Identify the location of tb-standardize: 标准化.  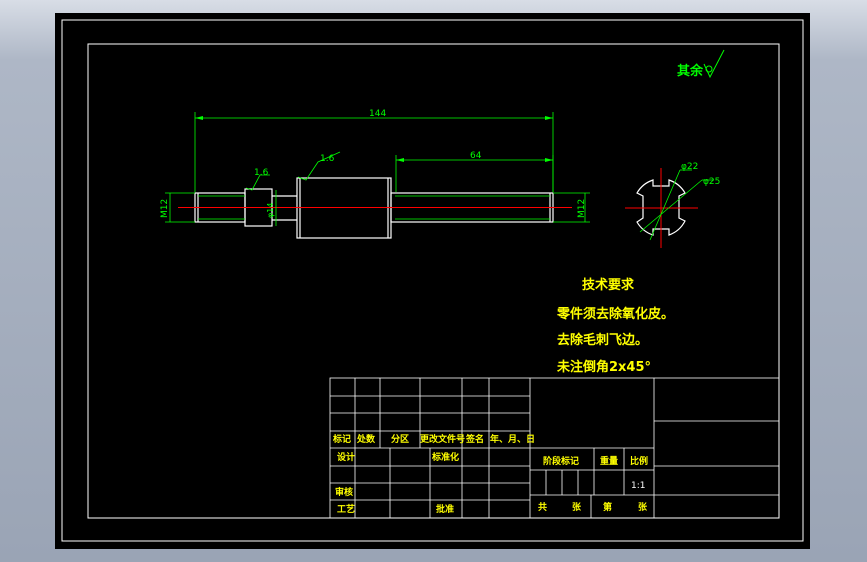
(445, 457).